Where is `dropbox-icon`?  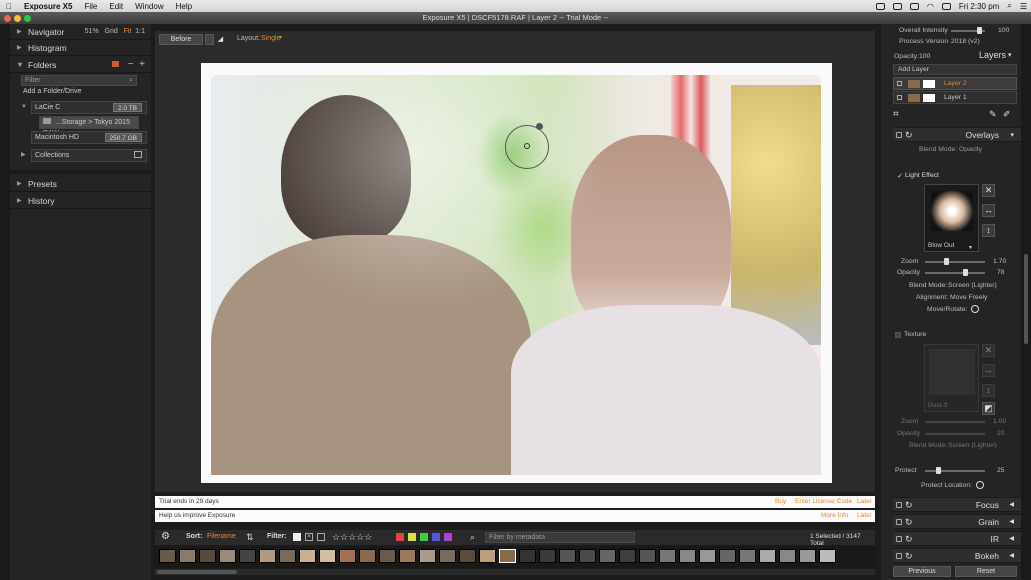
dropbox-icon is located at coordinates (880, 6).